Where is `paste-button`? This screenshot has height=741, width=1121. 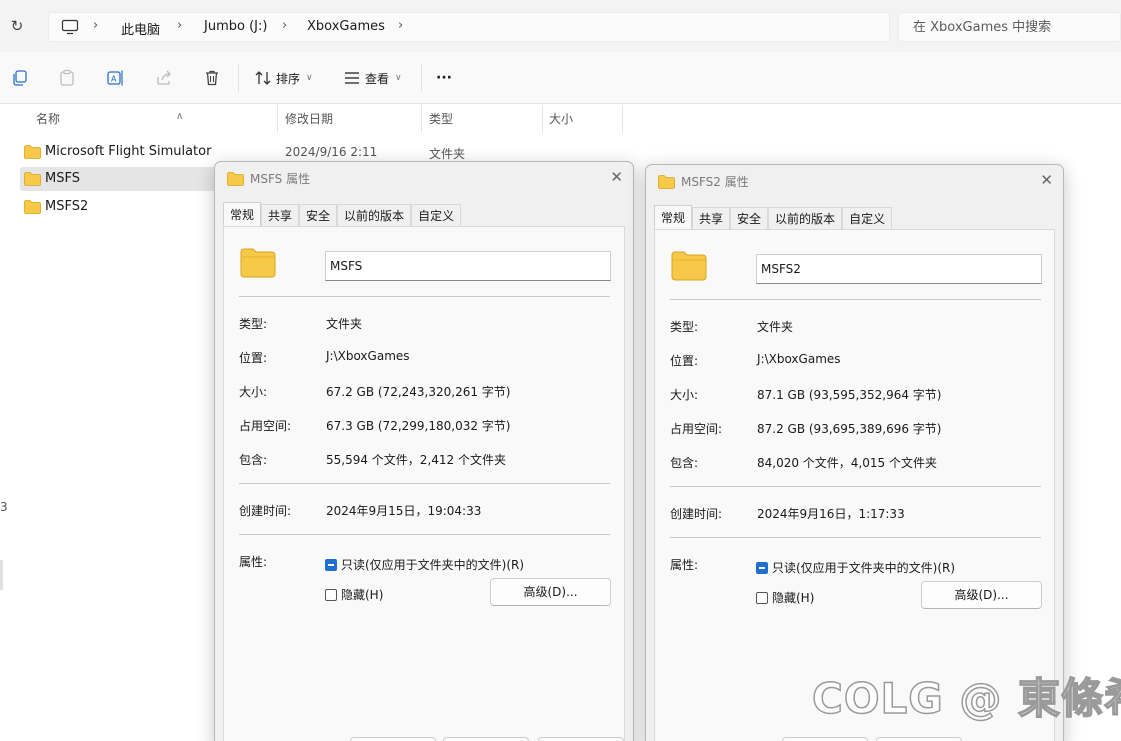 paste-button is located at coordinates (67, 78).